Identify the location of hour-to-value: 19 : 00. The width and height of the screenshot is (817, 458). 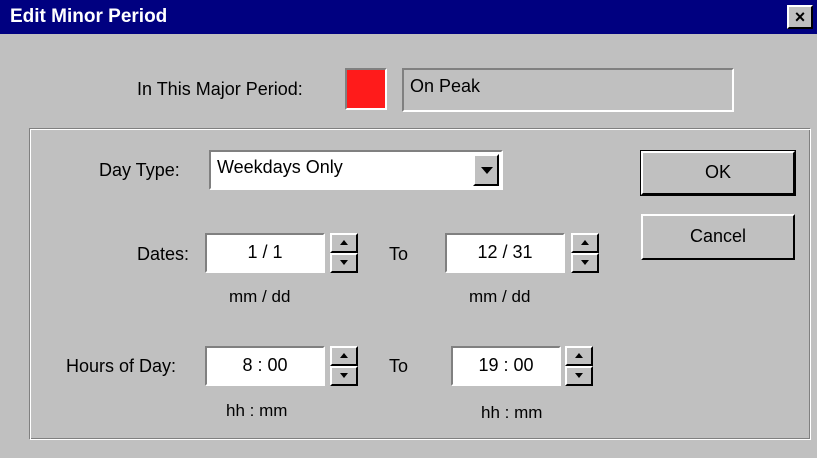
(506, 365).